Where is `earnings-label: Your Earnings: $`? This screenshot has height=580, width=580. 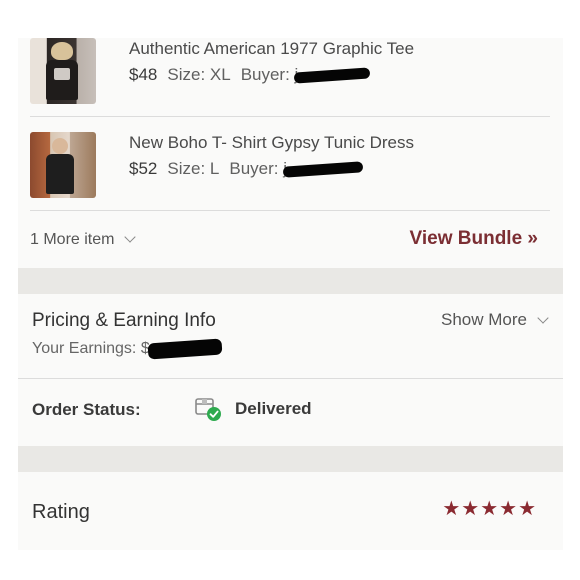
earnings-label: Your Earnings: $ is located at coordinates (91, 348).